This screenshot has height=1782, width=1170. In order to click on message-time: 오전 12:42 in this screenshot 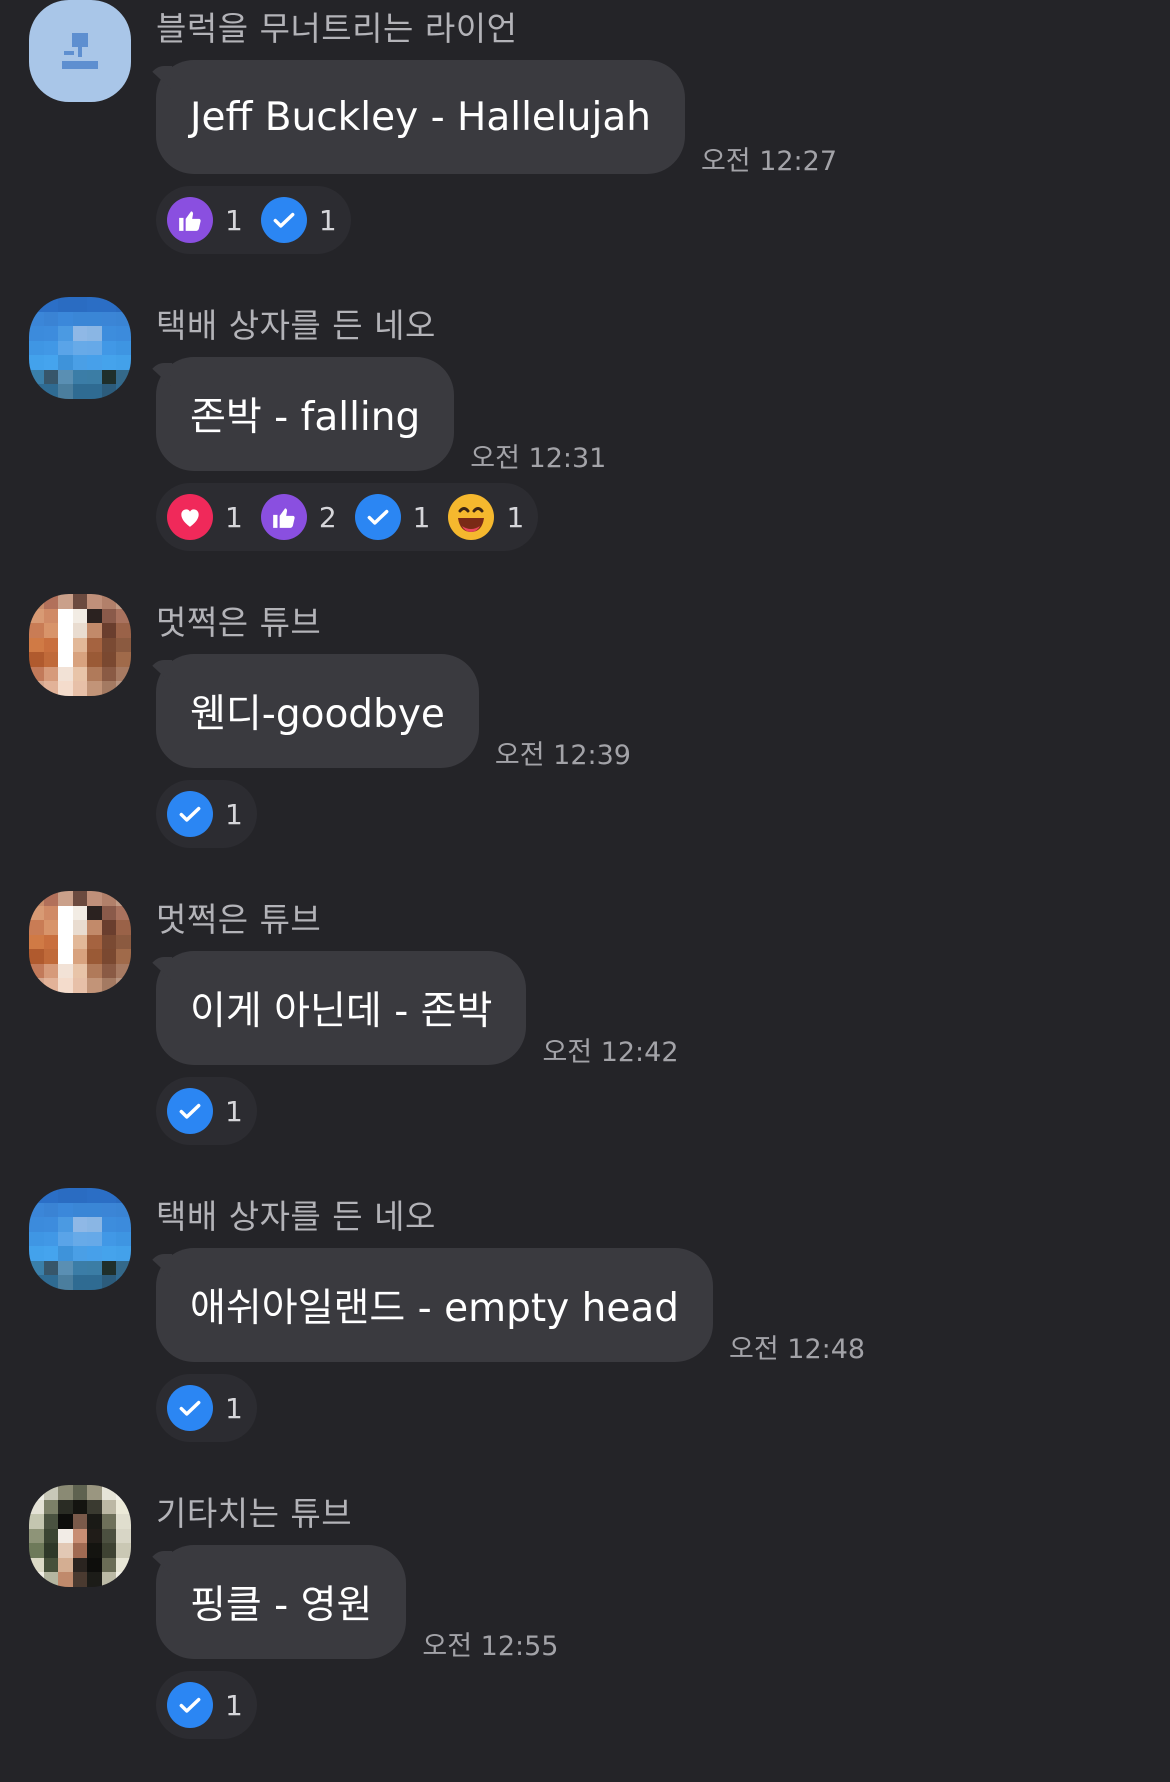, I will do `click(610, 1052)`.